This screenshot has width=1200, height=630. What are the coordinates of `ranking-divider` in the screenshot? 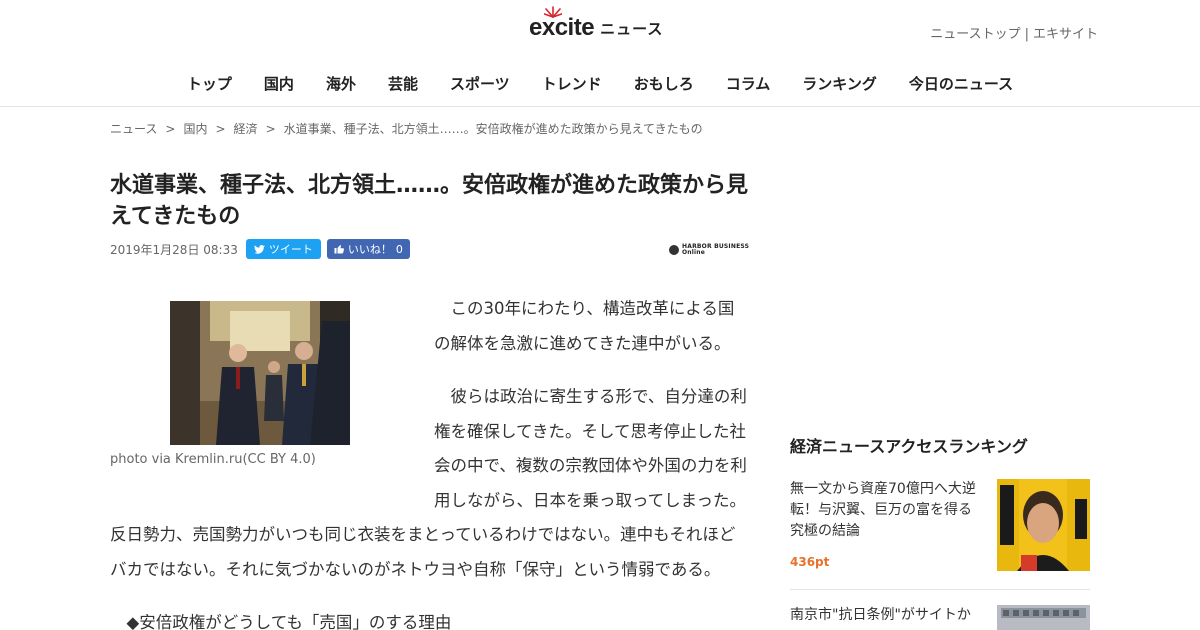 It's located at (940, 589).